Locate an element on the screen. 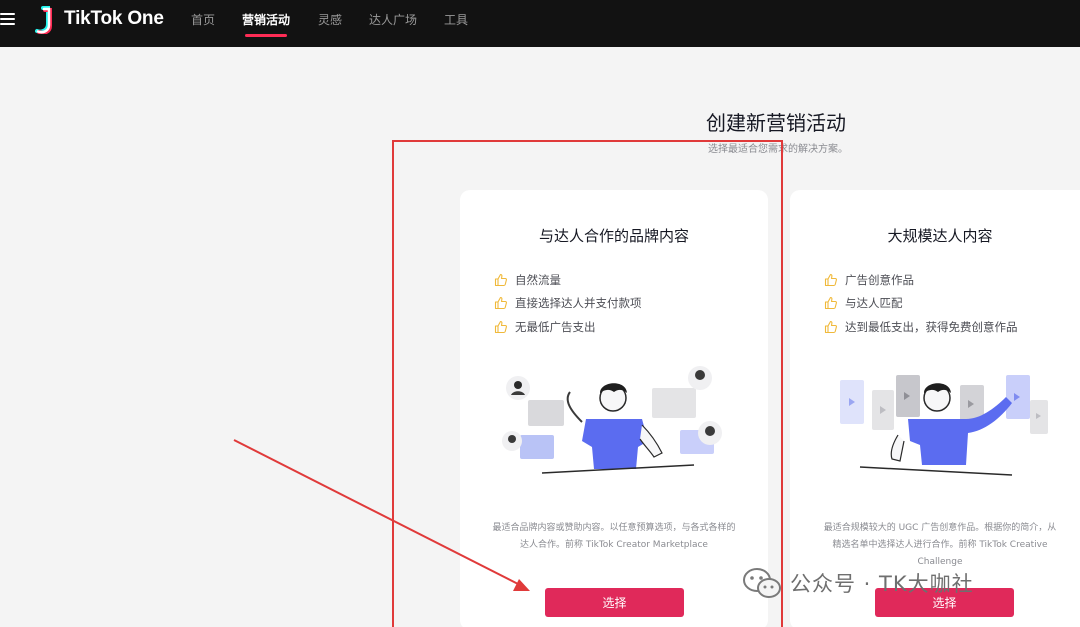 Image resolution: width=1080 pixels, height=627 pixels. feature-item: 直接选择达人并支付款项 is located at coordinates (568, 304).